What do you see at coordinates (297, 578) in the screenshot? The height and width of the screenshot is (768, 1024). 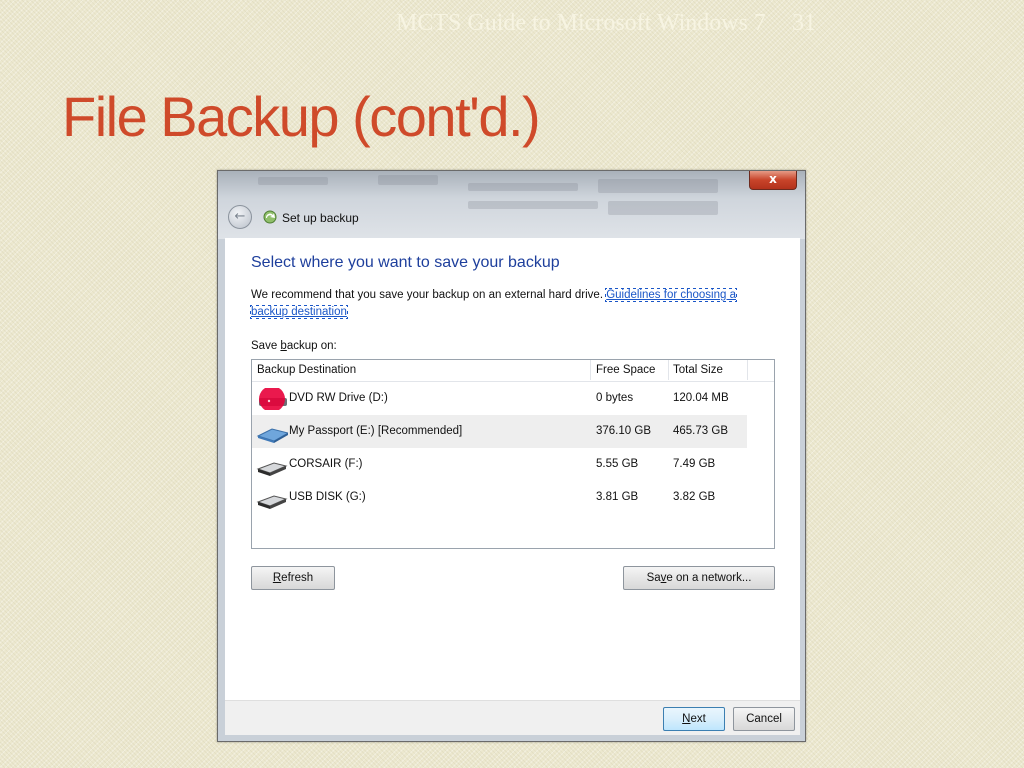 I see `refresh-label: efresh` at bounding box center [297, 578].